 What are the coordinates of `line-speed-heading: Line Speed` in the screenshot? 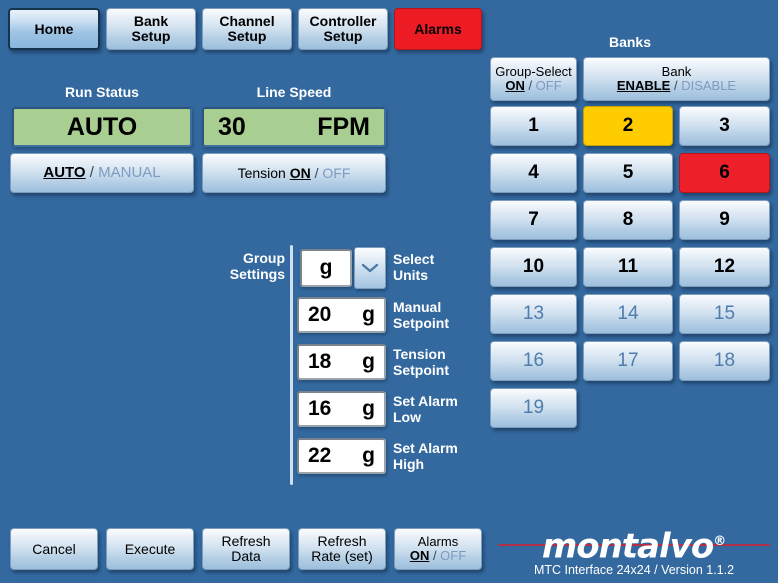 It's located at (294, 92).